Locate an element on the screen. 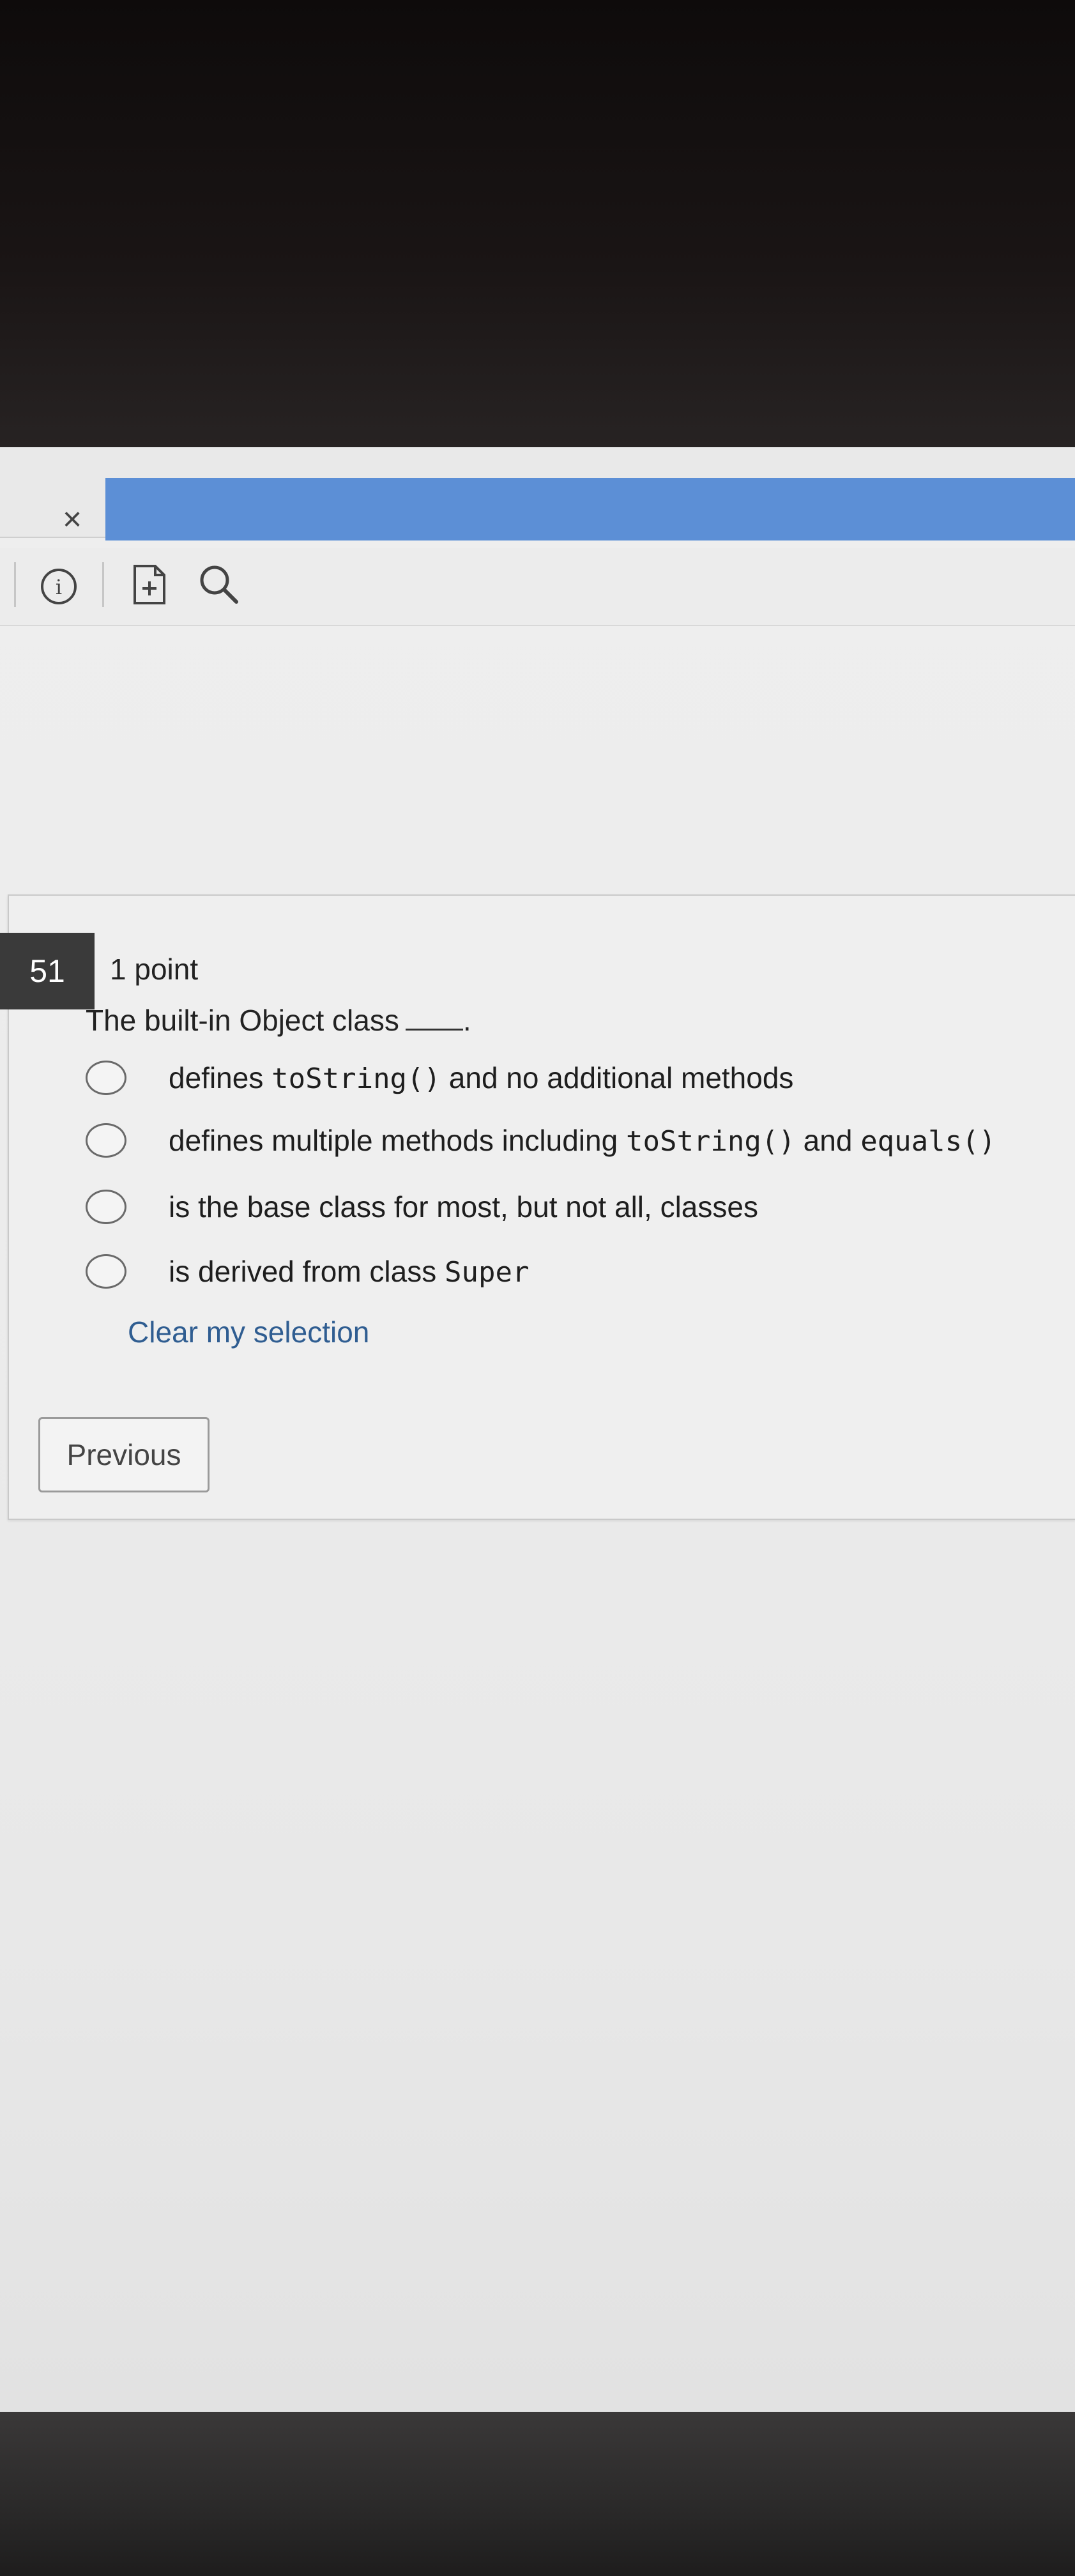 The image size is (1075, 2576). search-icon is located at coordinates (219, 584).